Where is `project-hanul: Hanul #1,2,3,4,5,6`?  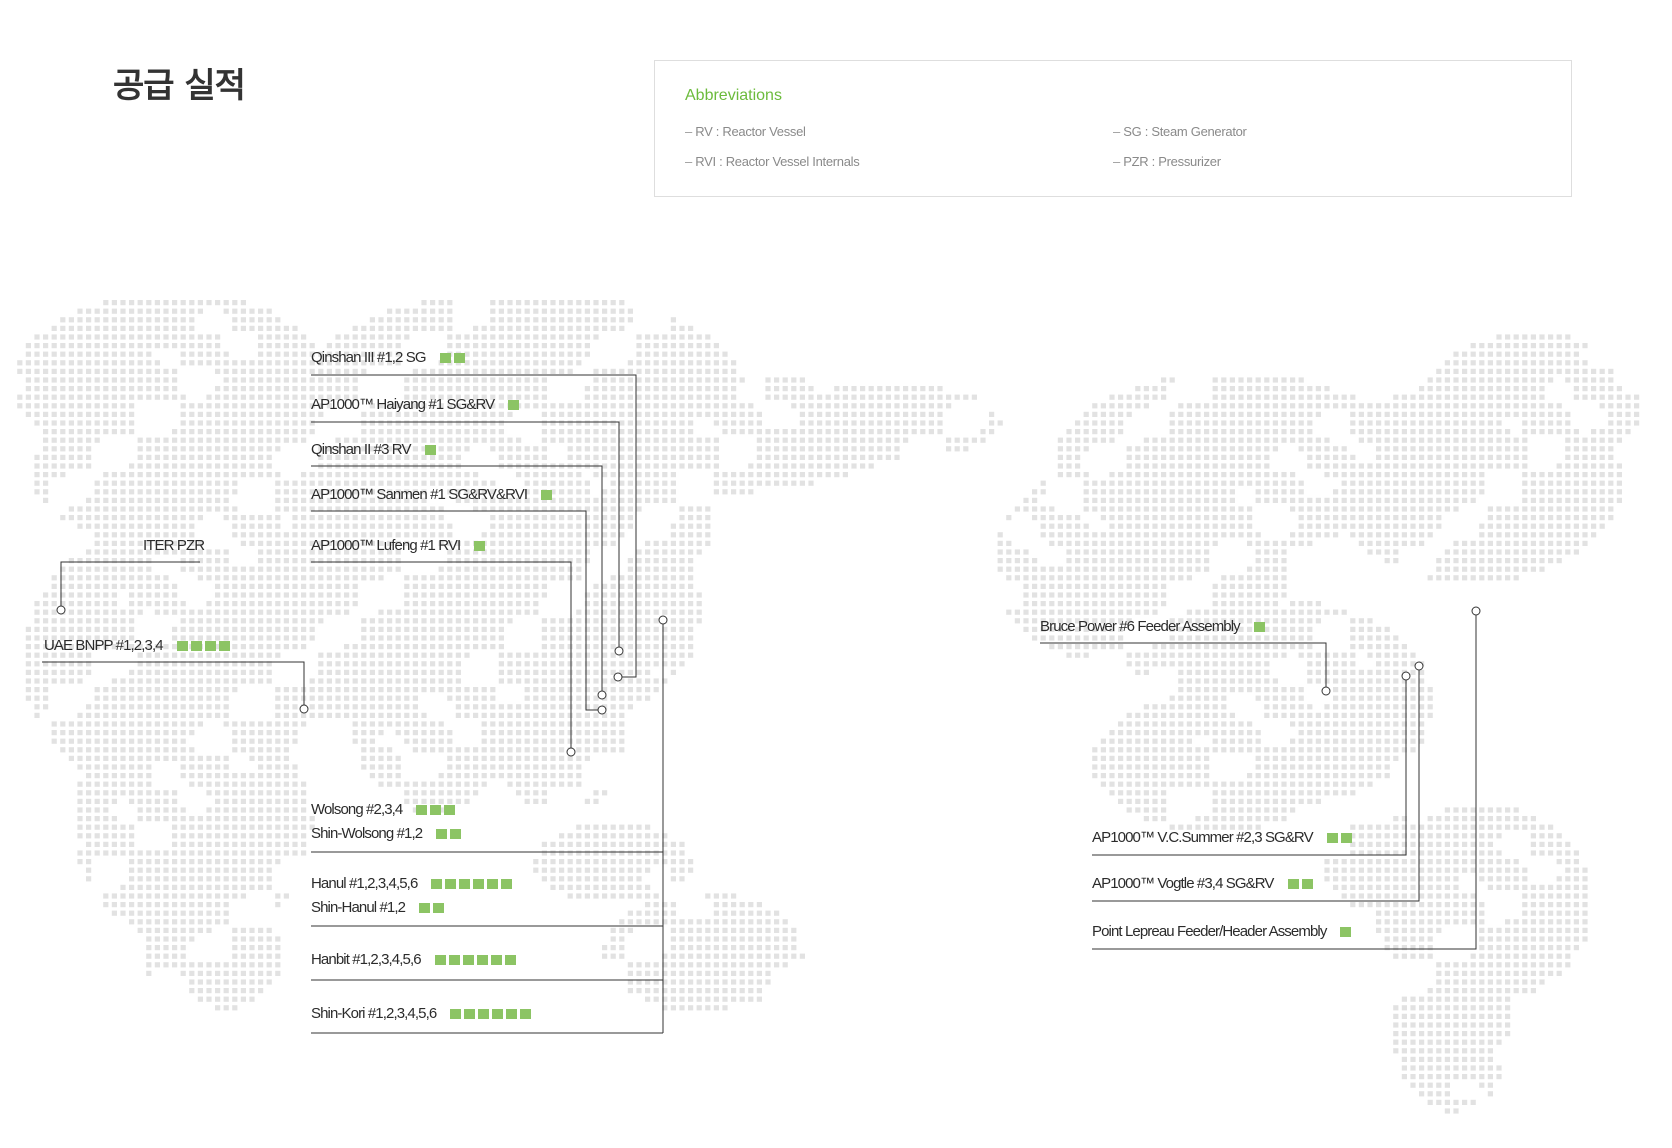 project-hanul: Hanul #1,2,3,4,5,6 is located at coordinates (413, 884).